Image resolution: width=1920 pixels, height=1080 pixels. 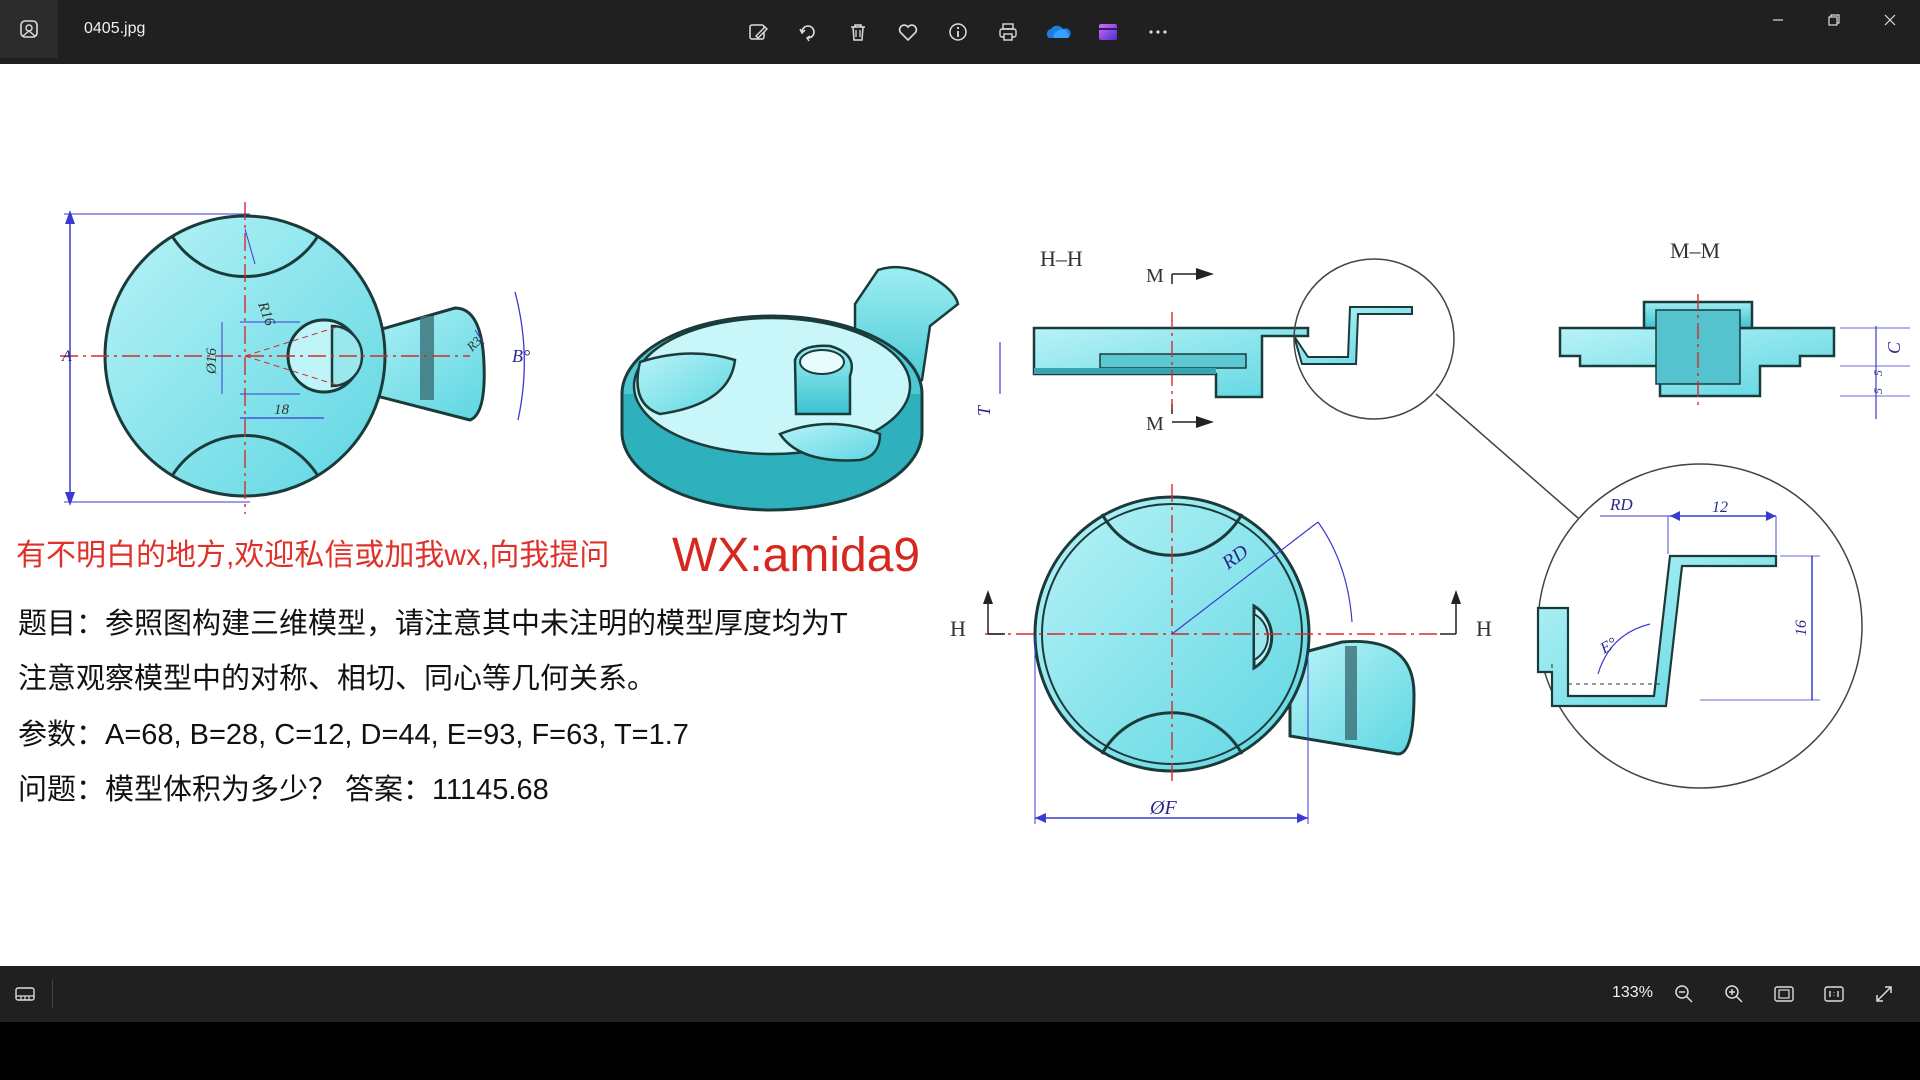 I want to click on screen-bottom, so click(x=960, y=1051).